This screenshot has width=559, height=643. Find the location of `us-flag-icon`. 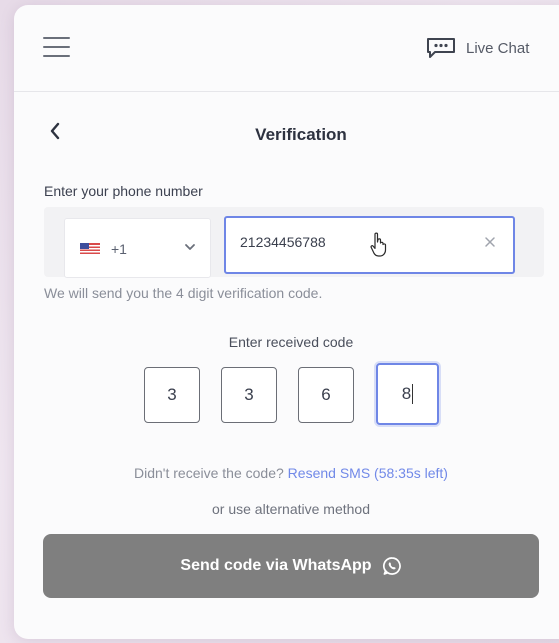

us-flag-icon is located at coordinates (90, 248).